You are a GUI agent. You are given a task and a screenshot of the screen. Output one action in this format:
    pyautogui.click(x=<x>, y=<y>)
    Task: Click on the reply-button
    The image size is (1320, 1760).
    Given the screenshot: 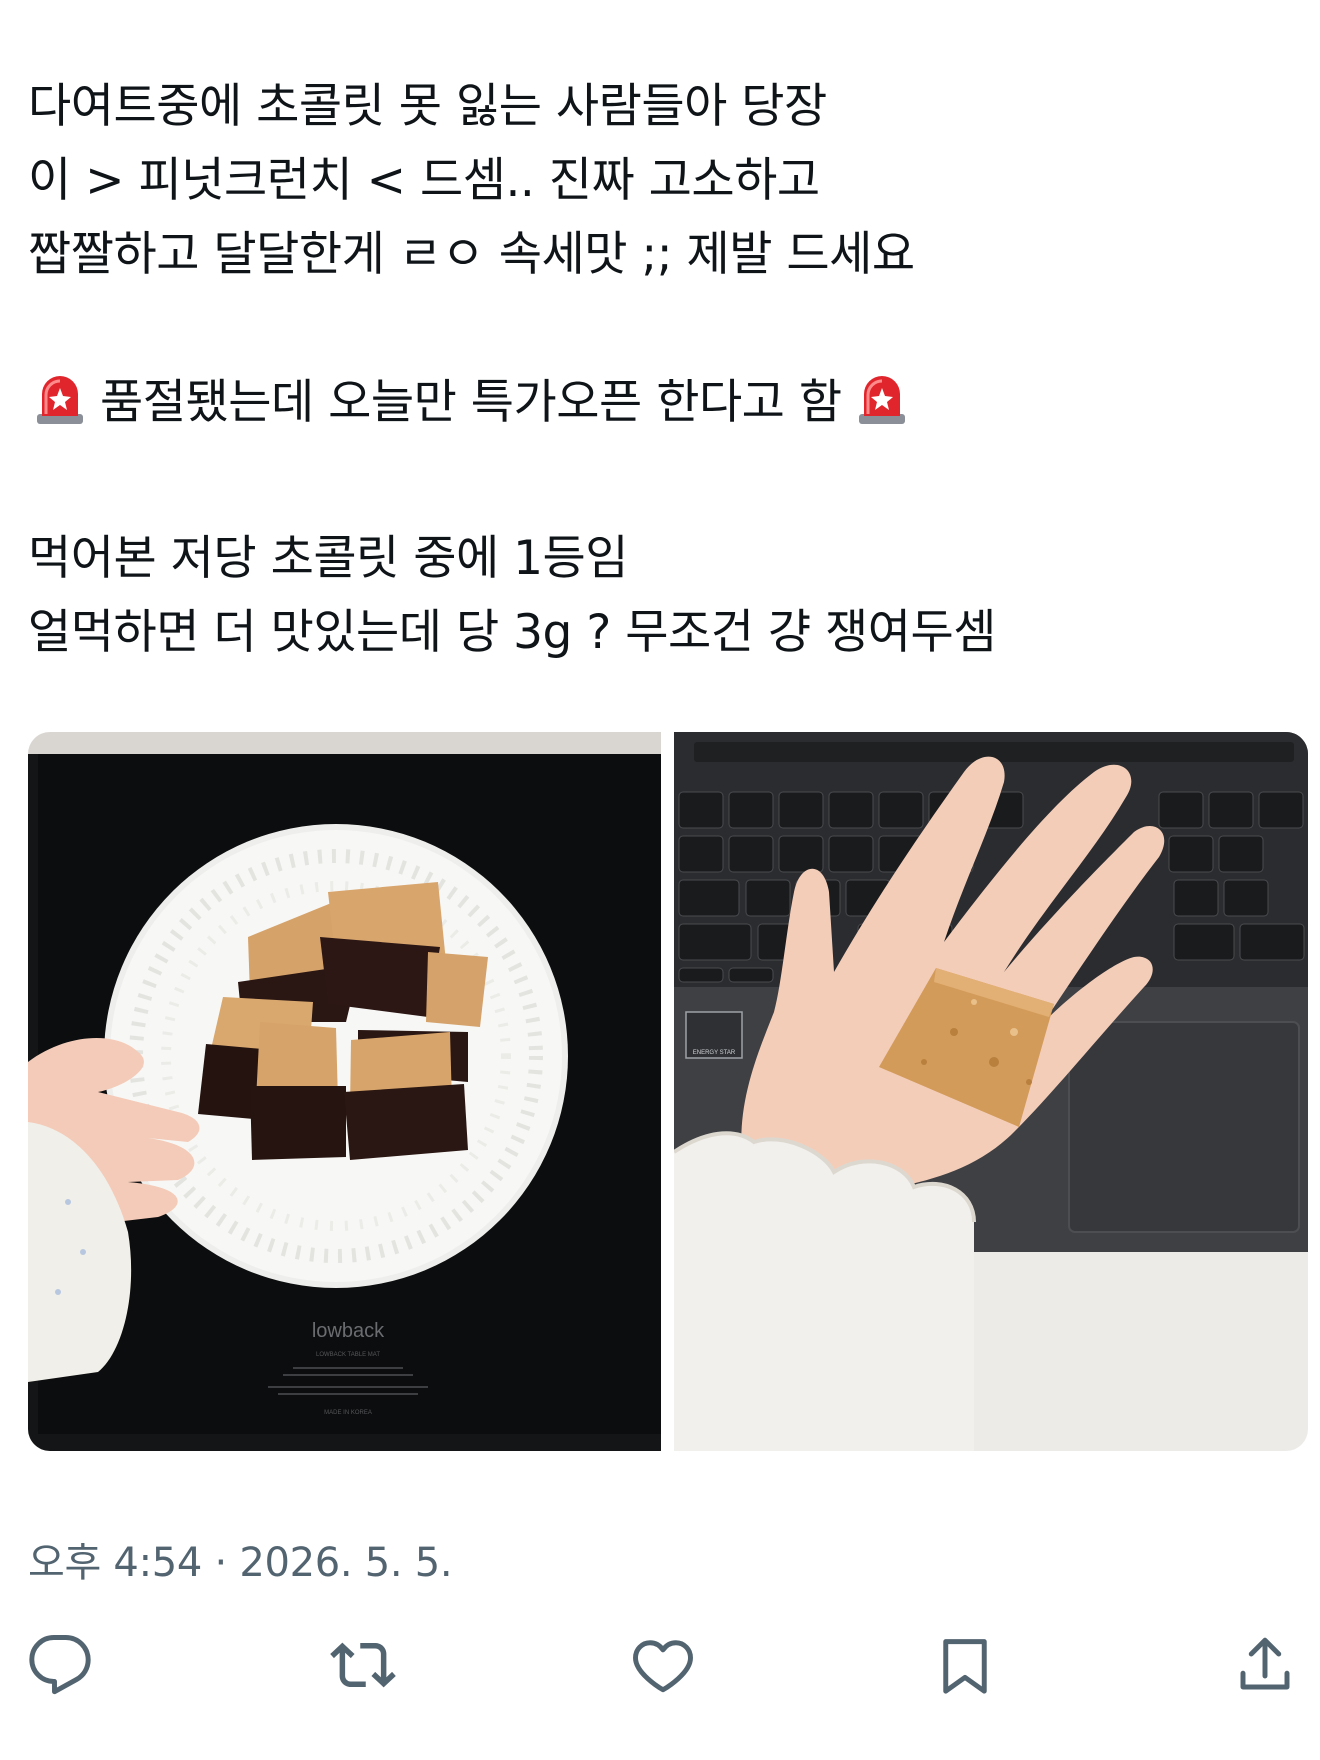 What is the action you would take?
    pyautogui.click(x=60, y=1665)
    